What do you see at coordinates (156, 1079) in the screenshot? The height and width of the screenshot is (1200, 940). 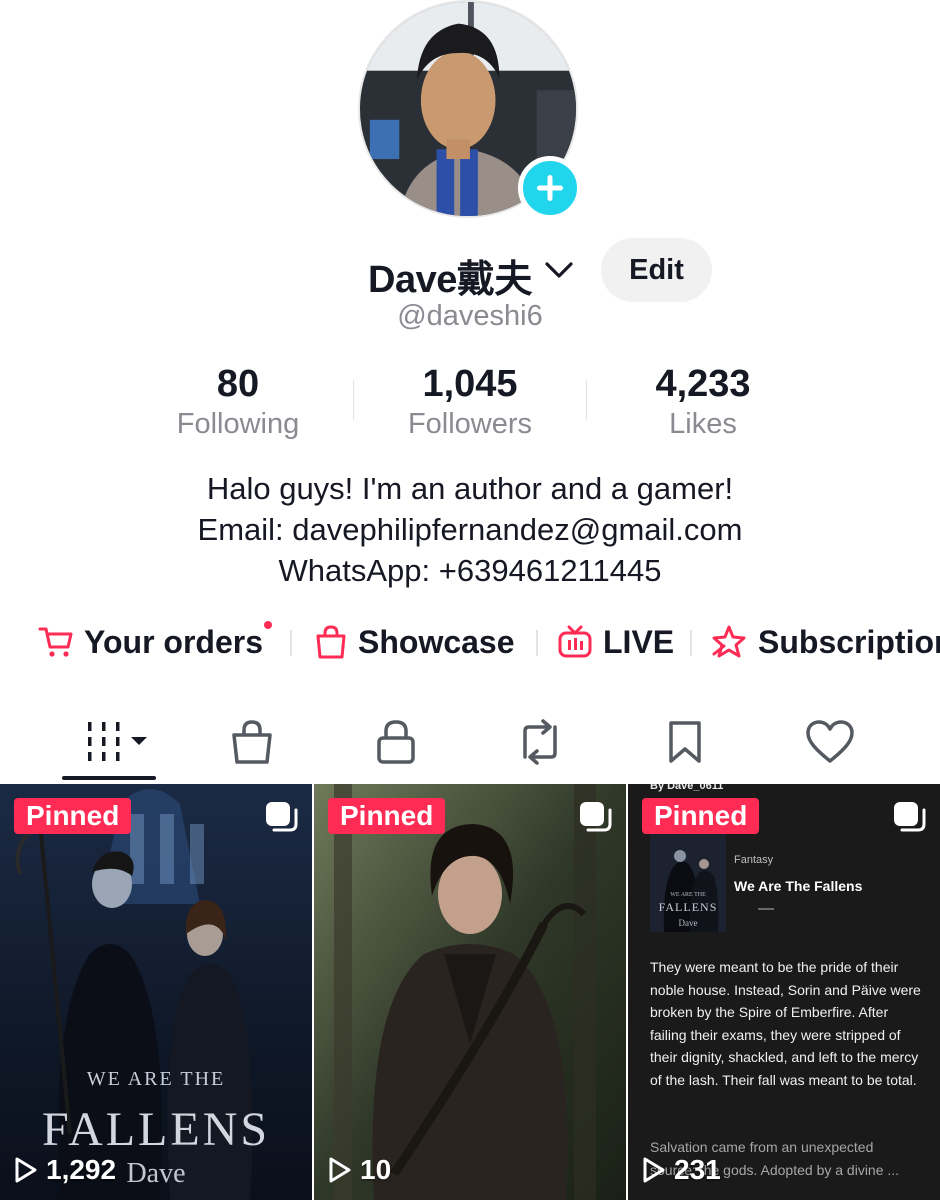 I see `cover-title-line: WE ARE THE` at bounding box center [156, 1079].